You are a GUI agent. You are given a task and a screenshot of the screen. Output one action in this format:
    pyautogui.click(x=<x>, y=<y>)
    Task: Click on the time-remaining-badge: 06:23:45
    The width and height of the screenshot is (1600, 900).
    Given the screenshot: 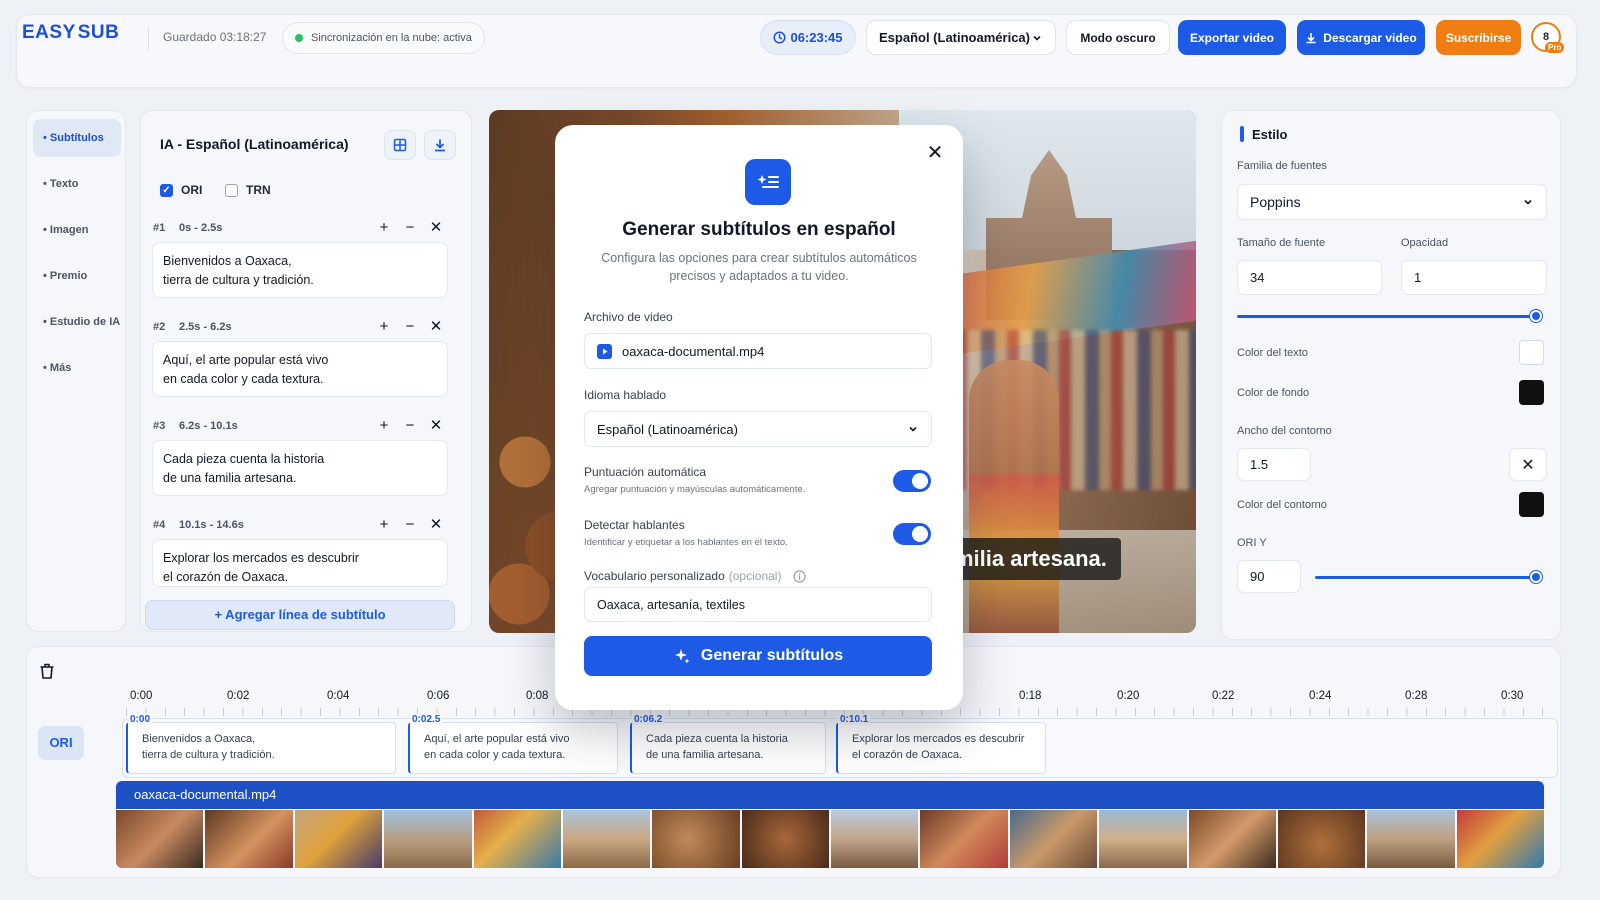 What is the action you would take?
    pyautogui.click(x=808, y=37)
    